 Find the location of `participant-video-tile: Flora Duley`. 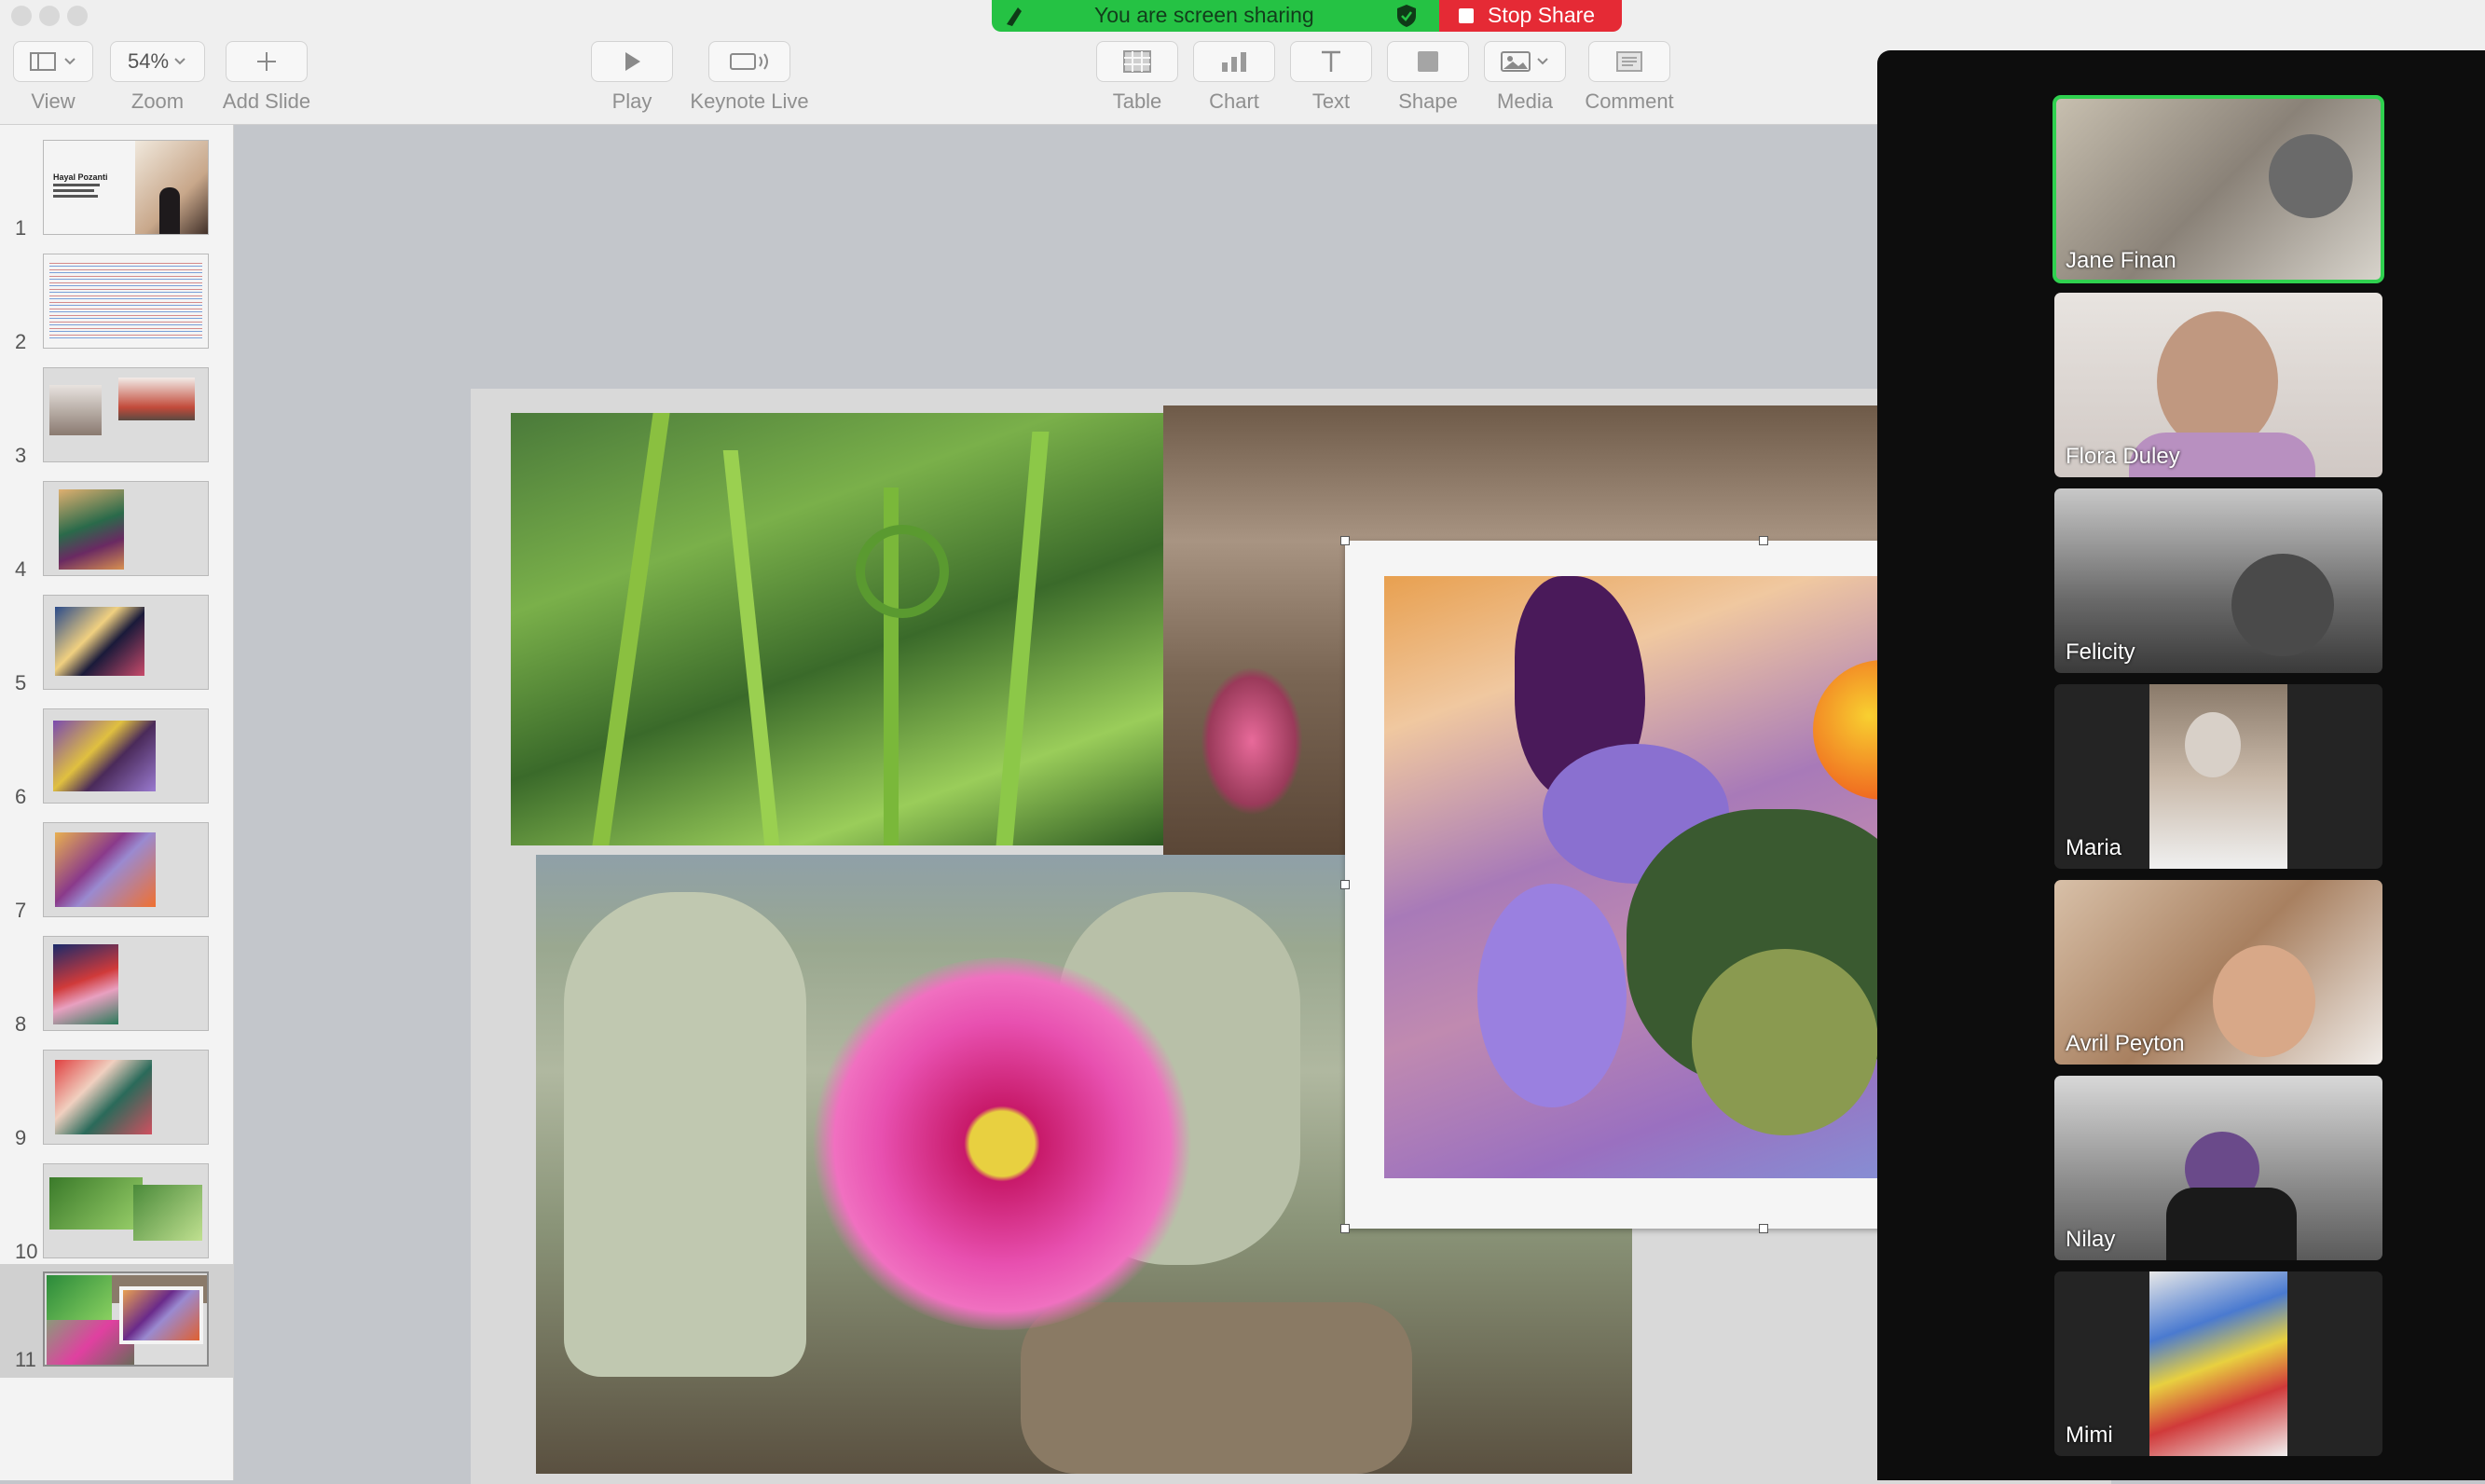

participant-video-tile: Flora Duley is located at coordinates (2218, 385).